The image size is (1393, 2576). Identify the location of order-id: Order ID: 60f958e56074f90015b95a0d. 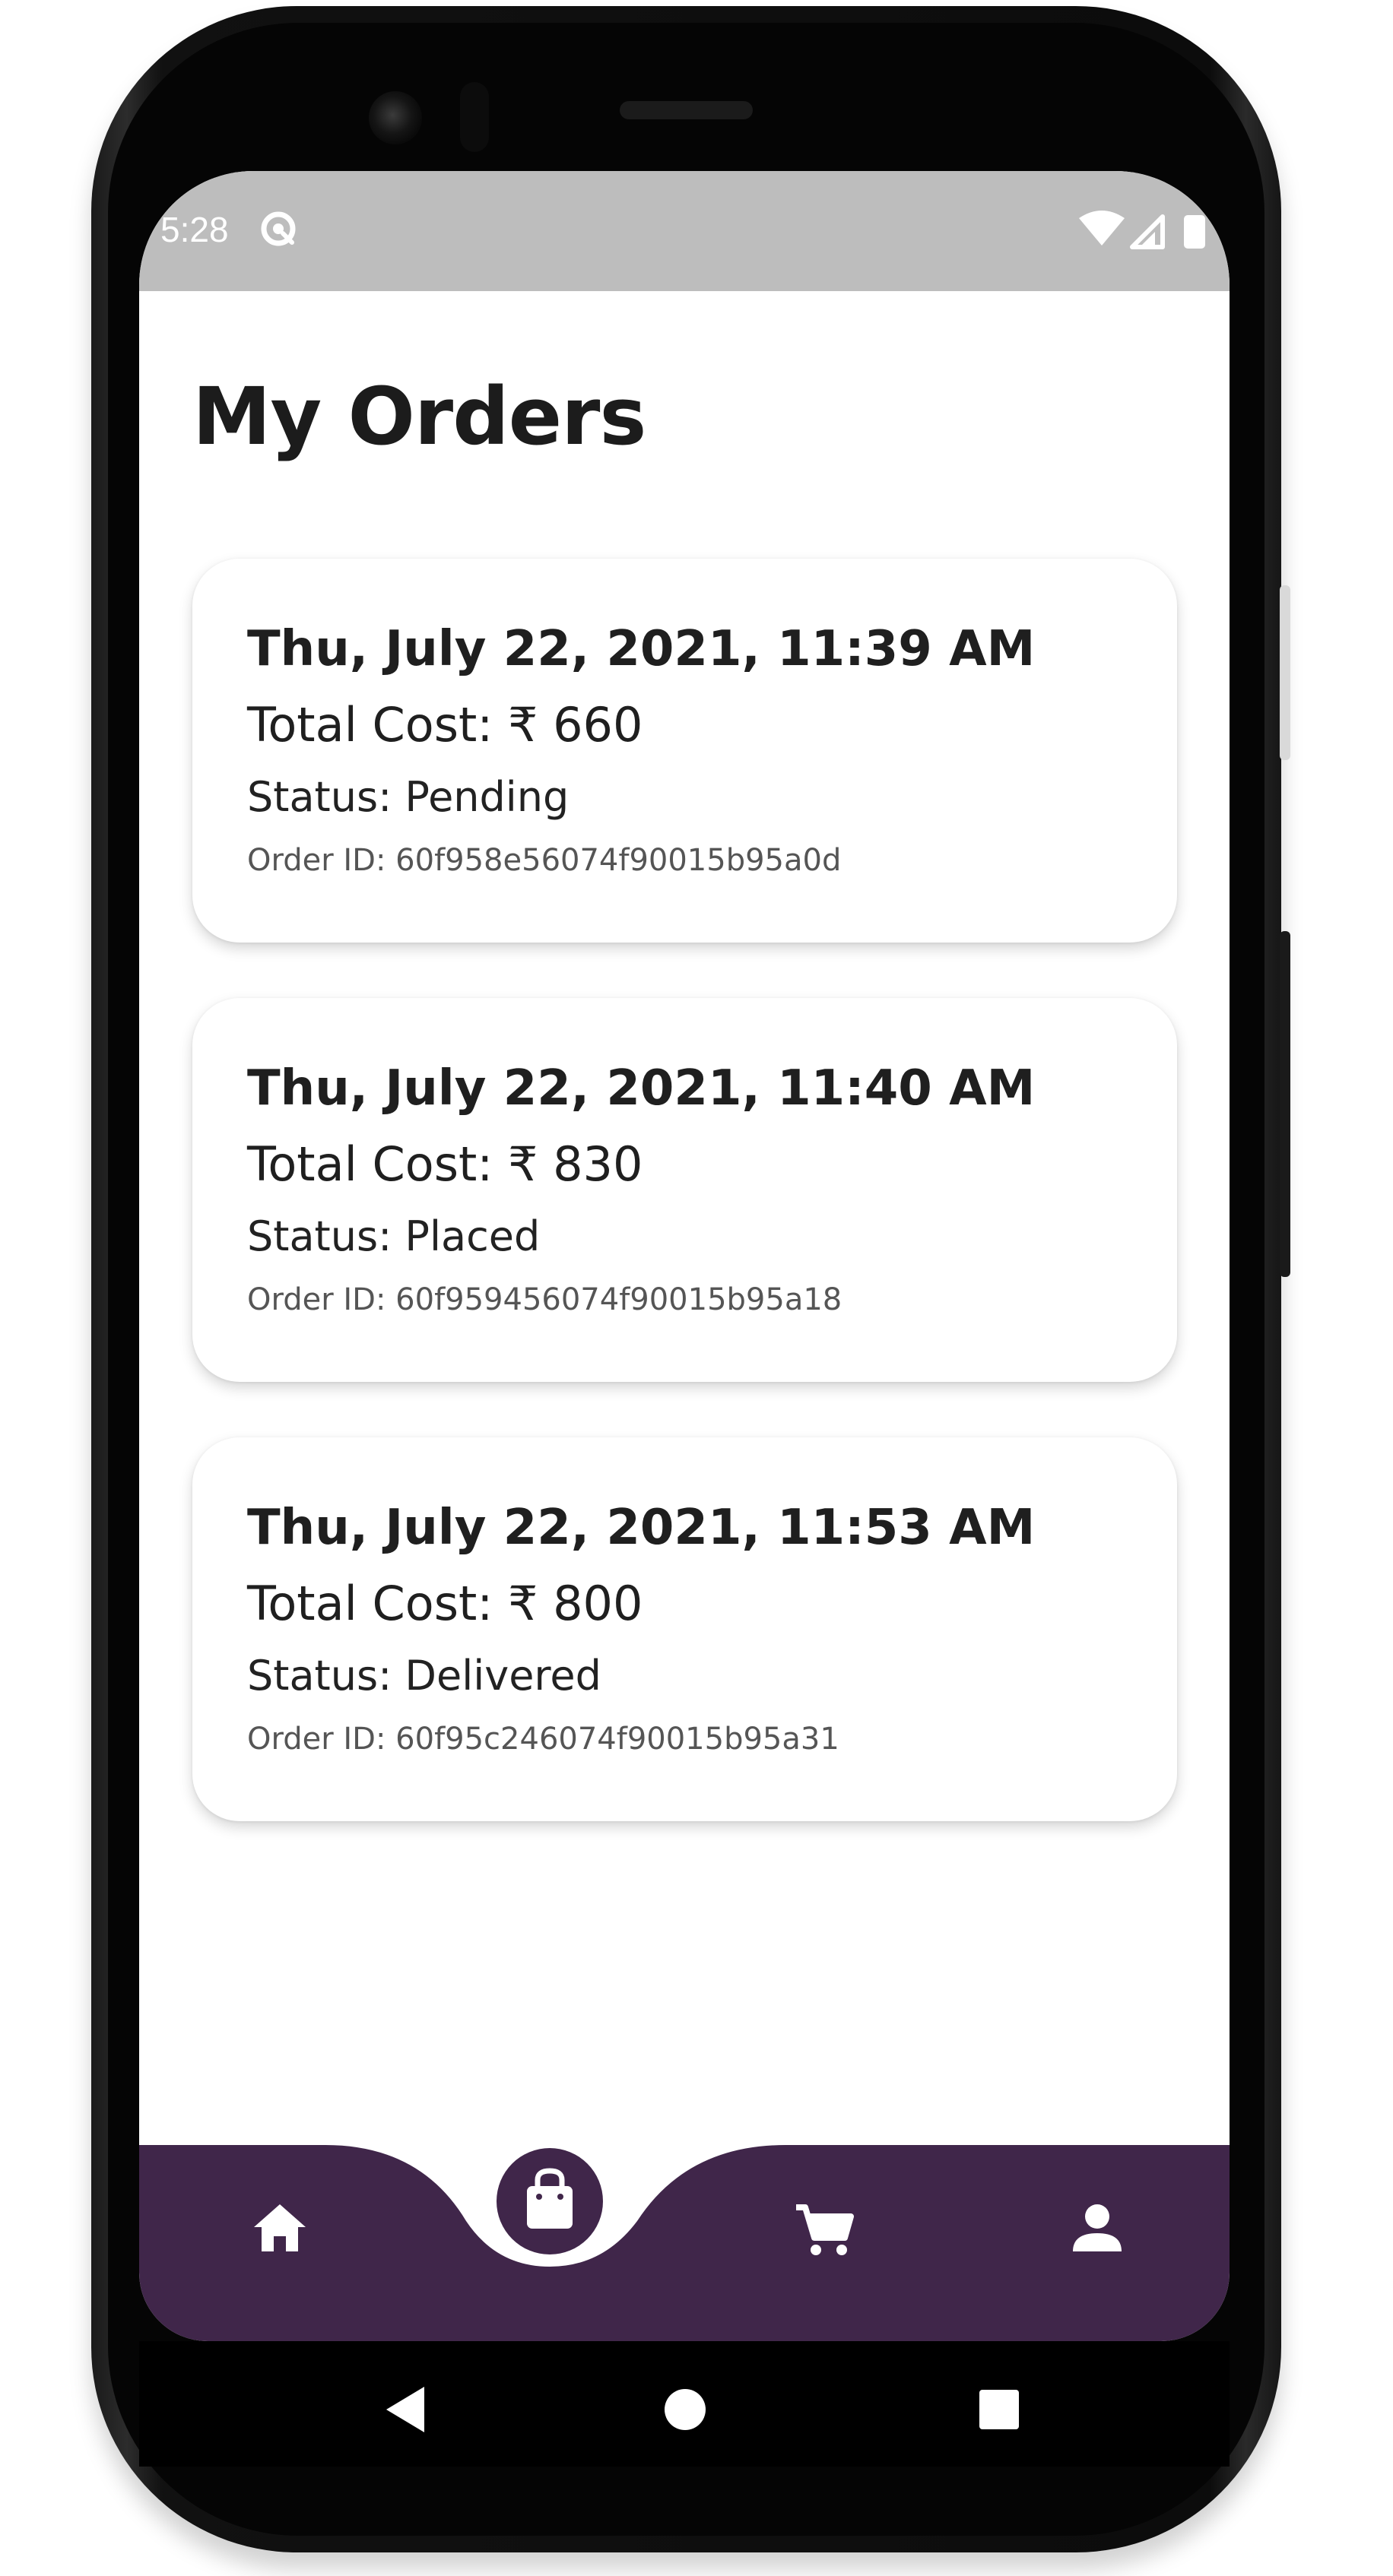
(544, 860).